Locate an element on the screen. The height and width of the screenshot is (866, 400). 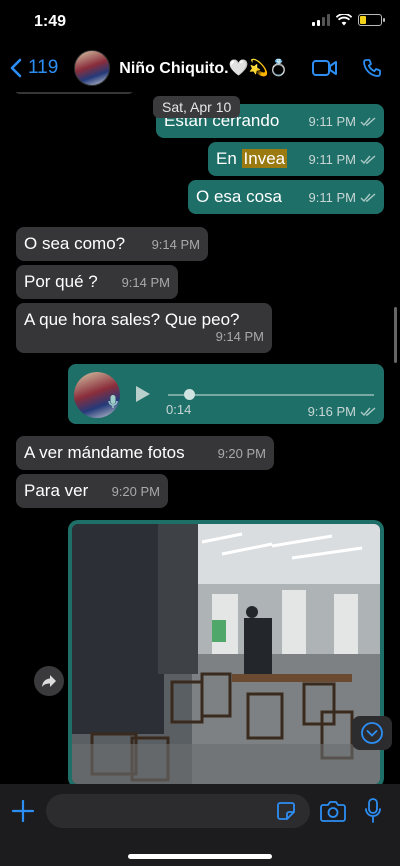
contact-avatar is located at coordinates (92, 68).